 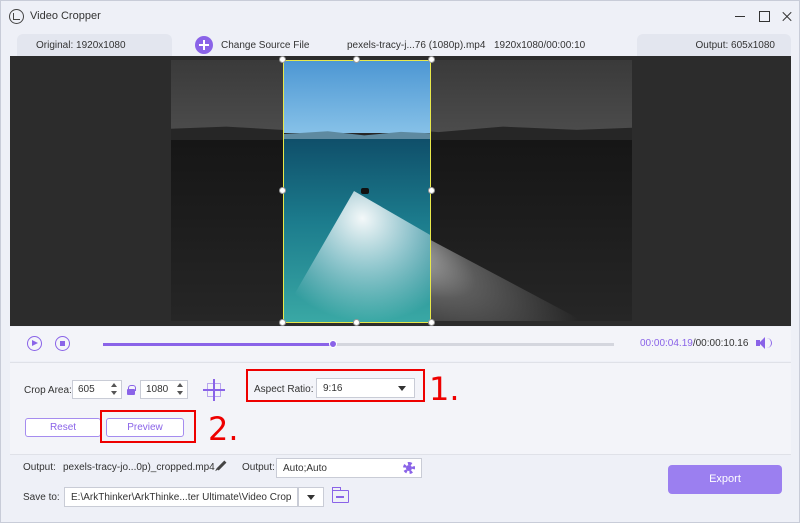 What do you see at coordinates (97, 389) in the screenshot?
I see `crop-width-input: 605` at bounding box center [97, 389].